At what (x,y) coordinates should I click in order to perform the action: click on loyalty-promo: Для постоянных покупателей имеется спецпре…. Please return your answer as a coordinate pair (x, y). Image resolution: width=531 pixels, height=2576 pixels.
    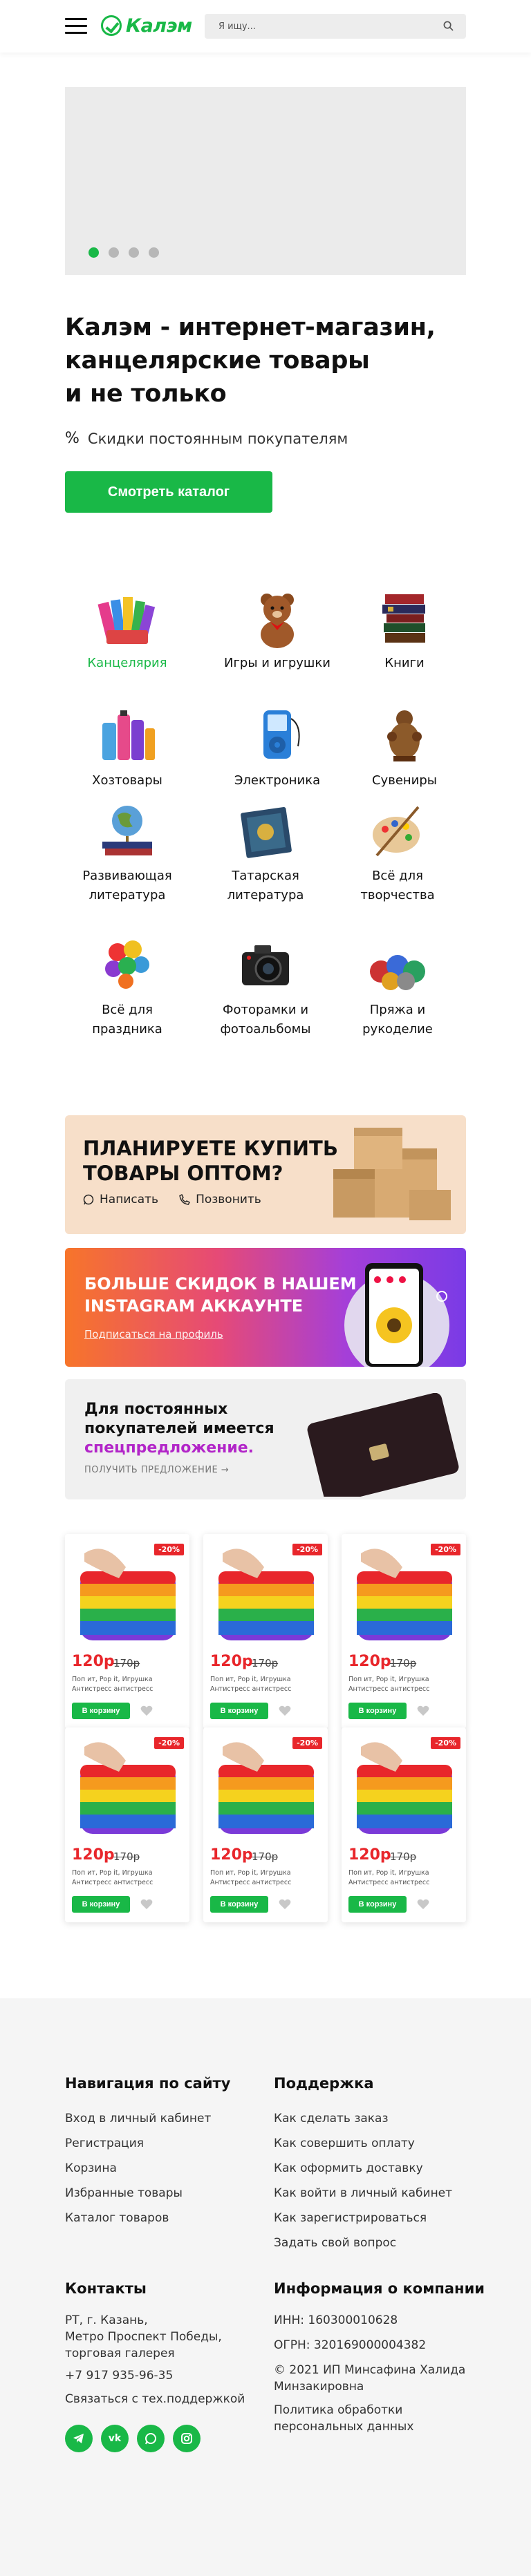
    Looking at the image, I should click on (265, 1439).